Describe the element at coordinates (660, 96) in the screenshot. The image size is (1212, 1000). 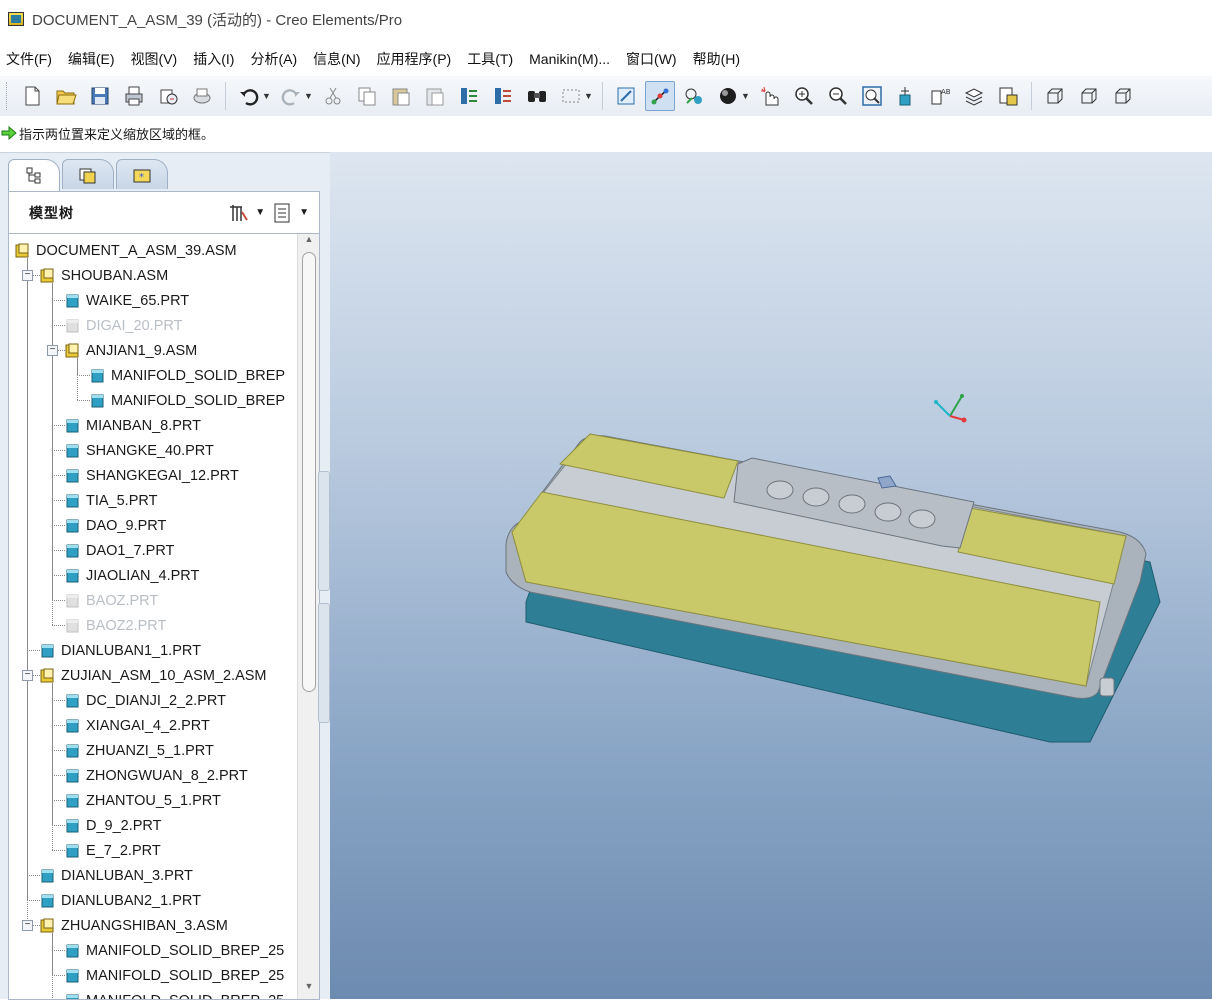
I see `spin-center-icon` at that location.